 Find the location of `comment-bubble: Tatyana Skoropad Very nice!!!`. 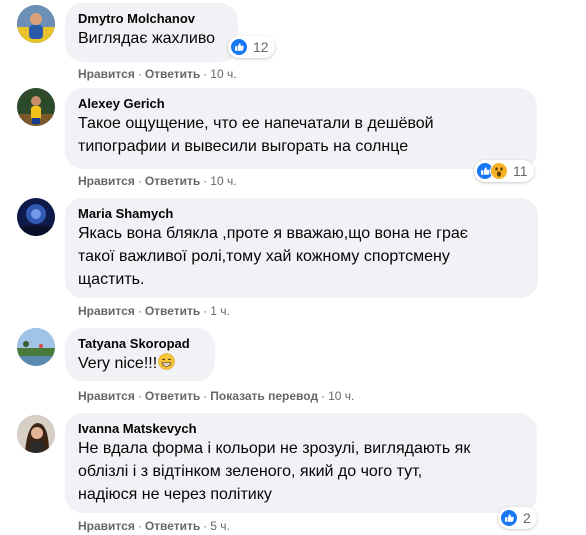

comment-bubble: Tatyana Skoropad Very nice!!! is located at coordinates (140, 354).